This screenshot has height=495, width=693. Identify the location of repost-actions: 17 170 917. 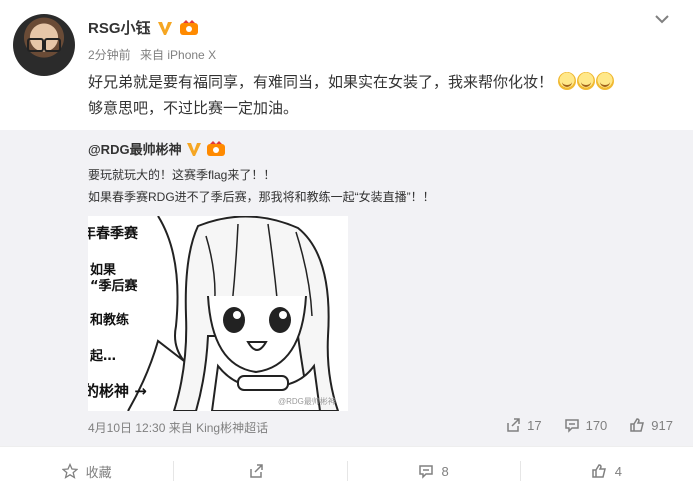
(589, 425).